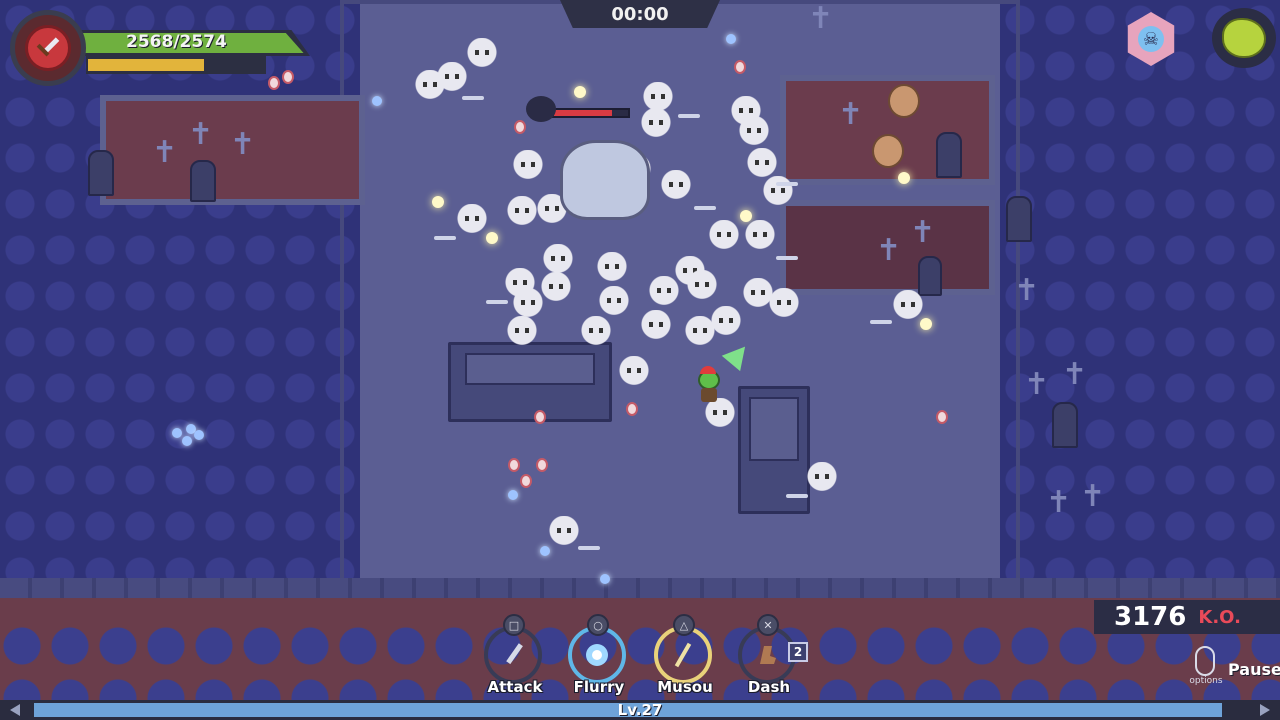 This screenshot has height=720, width=1280. What do you see at coordinates (598, 625) in the screenshot?
I see `circle-button-icon: ○` at bounding box center [598, 625].